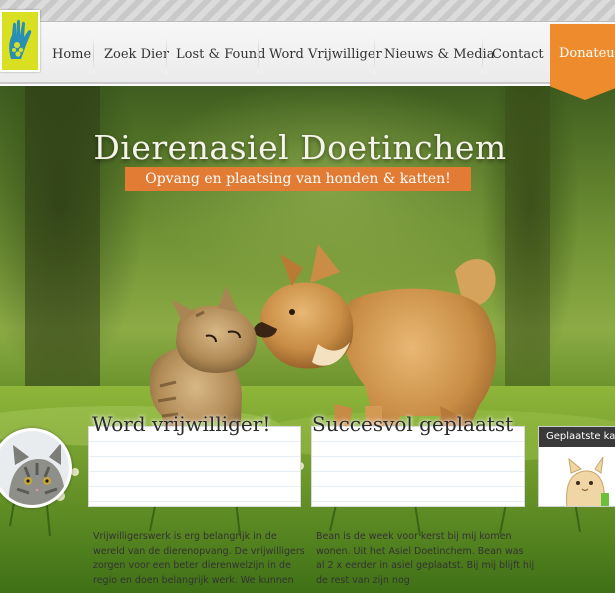  Describe the element at coordinates (582, 62) in the screenshot. I see `donate-button: Donateu` at that location.